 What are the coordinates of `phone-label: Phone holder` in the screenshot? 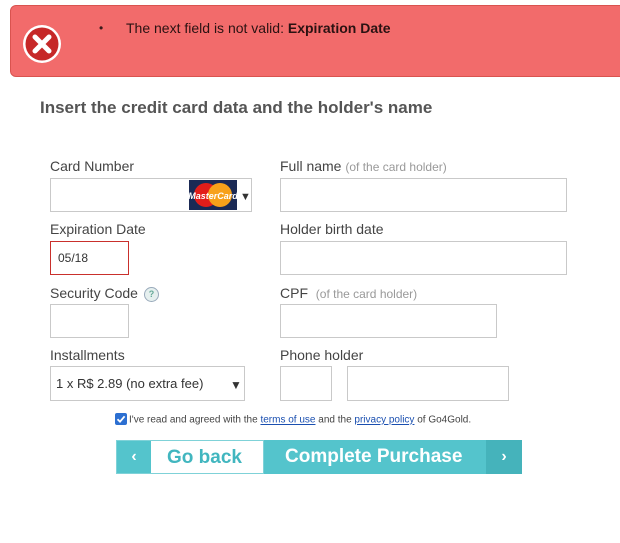 It's located at (322, 355).